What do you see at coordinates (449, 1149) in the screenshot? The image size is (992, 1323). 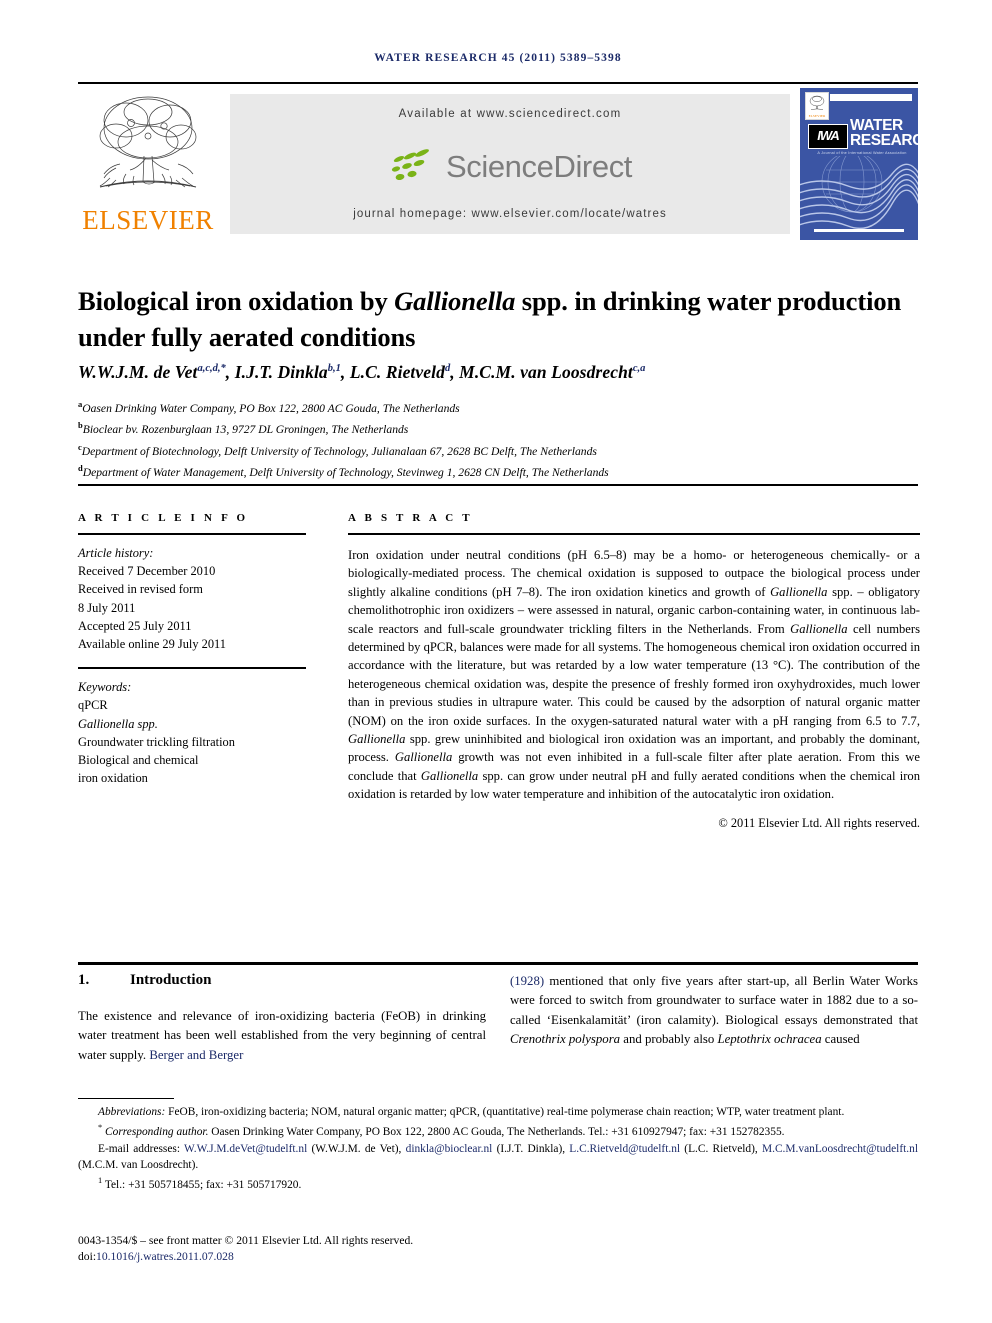 I see `email-link: dinkla@bioclear.nl` at bounding box center [449, 1149].